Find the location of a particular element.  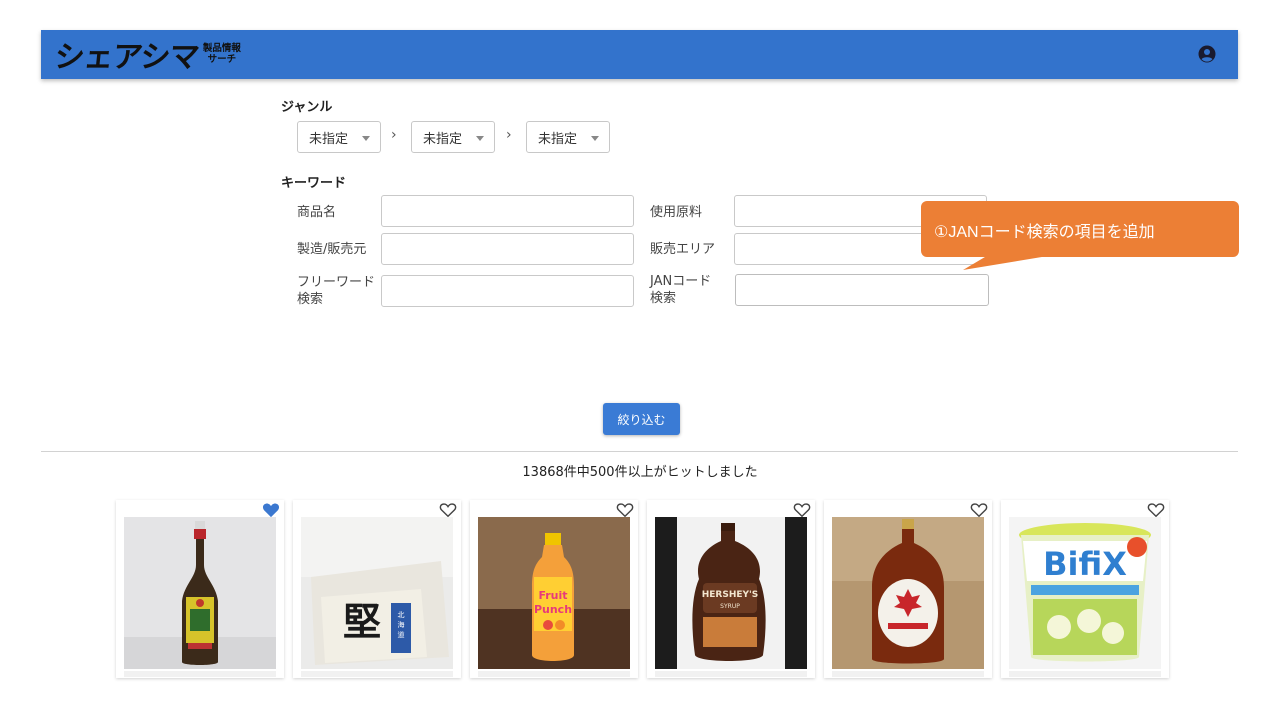

svg-text: Fruit is located at coordinates (552, 595).